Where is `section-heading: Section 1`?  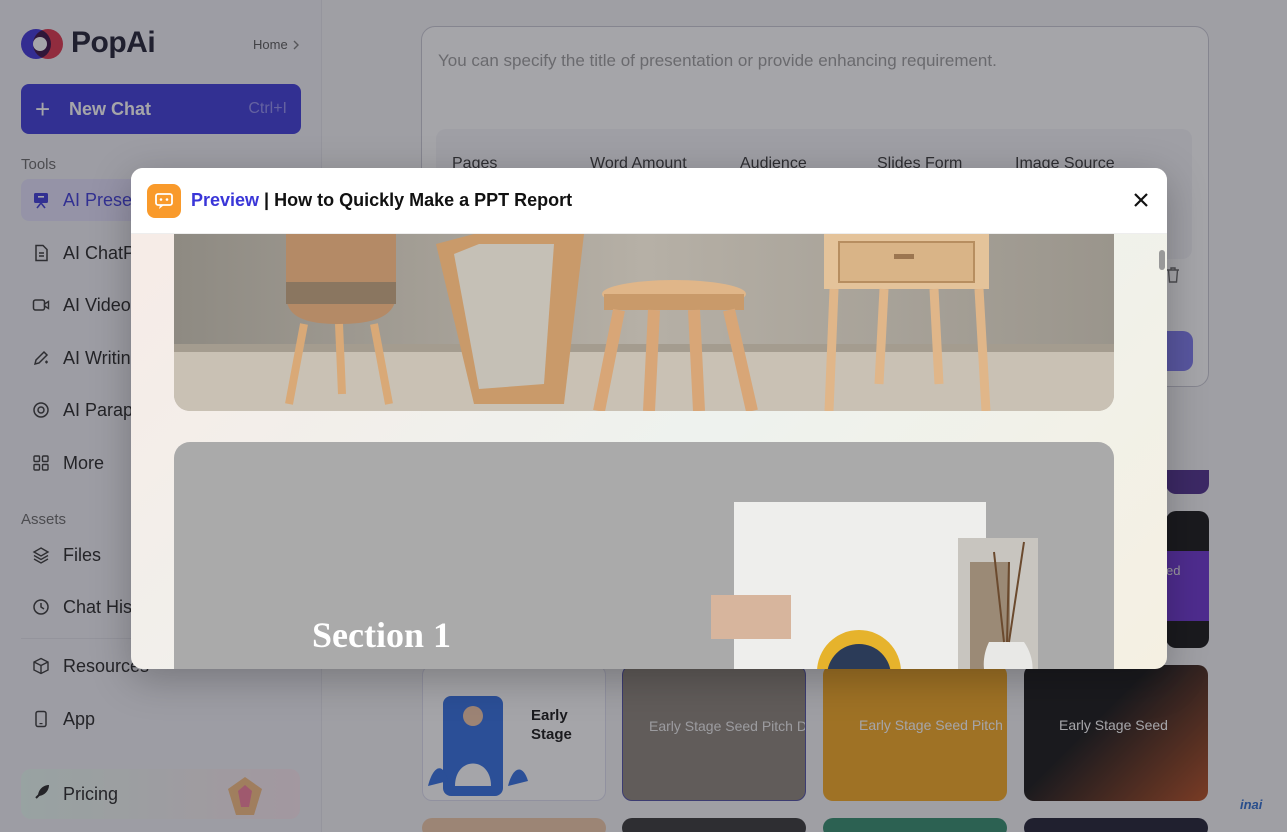
section-heading: Section 1 is located at coordinates (381, 635).